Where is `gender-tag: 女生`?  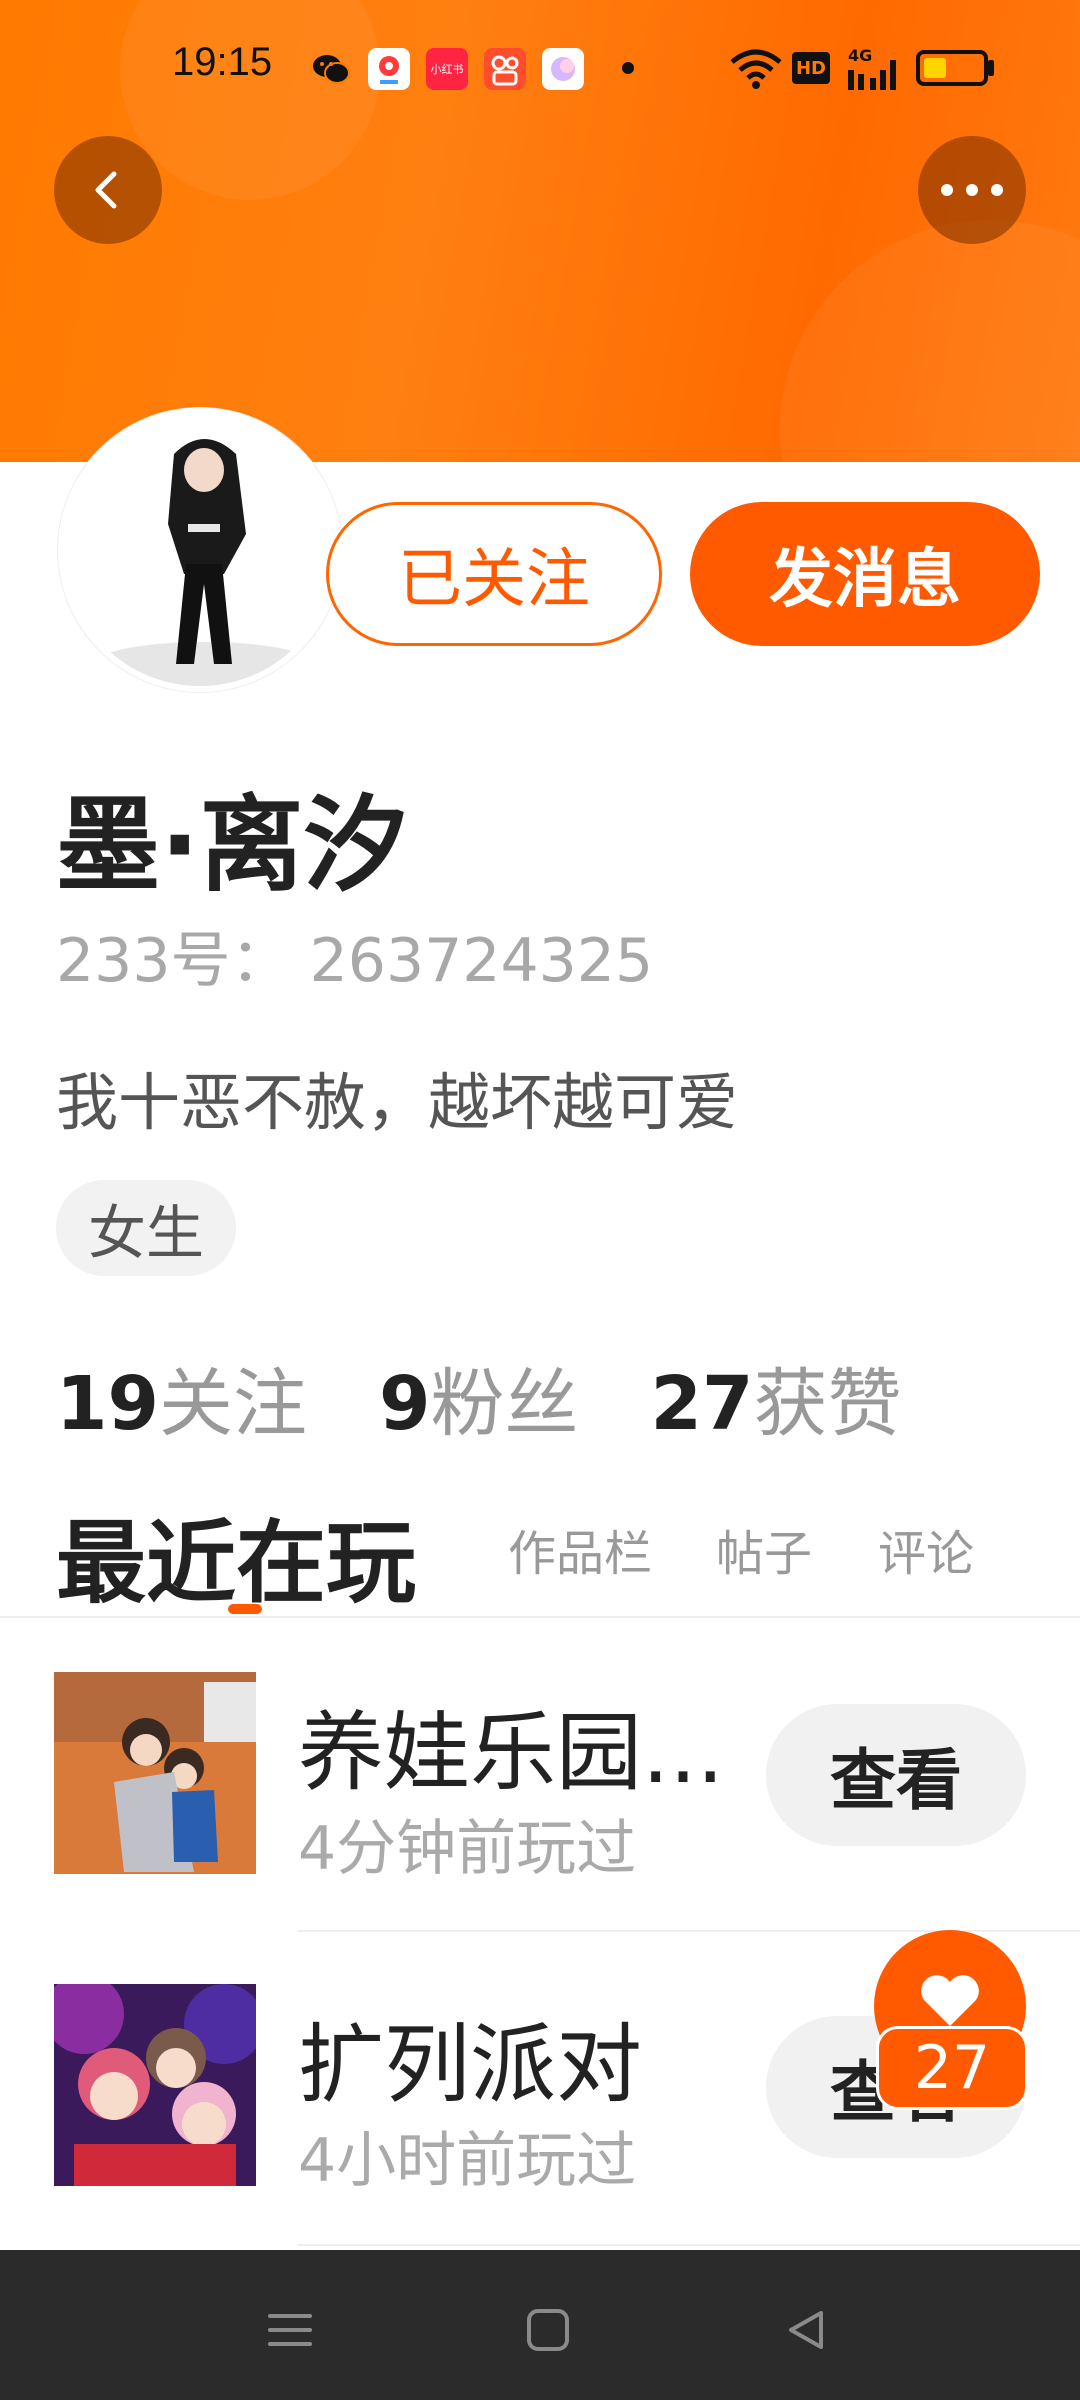 gender-tag: 女生 is located at coordinates (146, 1228).